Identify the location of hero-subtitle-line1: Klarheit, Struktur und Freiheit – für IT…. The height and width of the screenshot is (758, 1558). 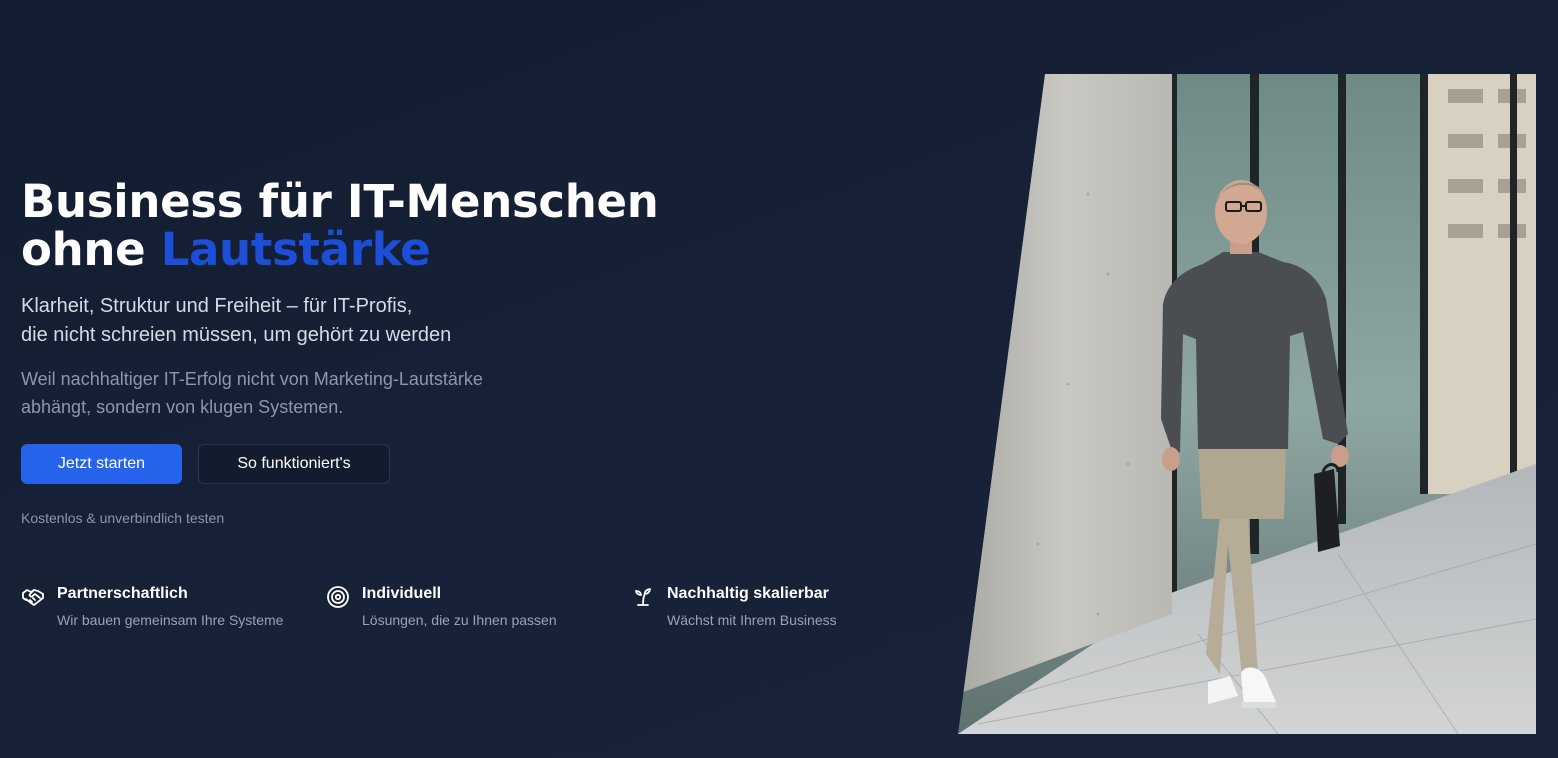
(217, 306).